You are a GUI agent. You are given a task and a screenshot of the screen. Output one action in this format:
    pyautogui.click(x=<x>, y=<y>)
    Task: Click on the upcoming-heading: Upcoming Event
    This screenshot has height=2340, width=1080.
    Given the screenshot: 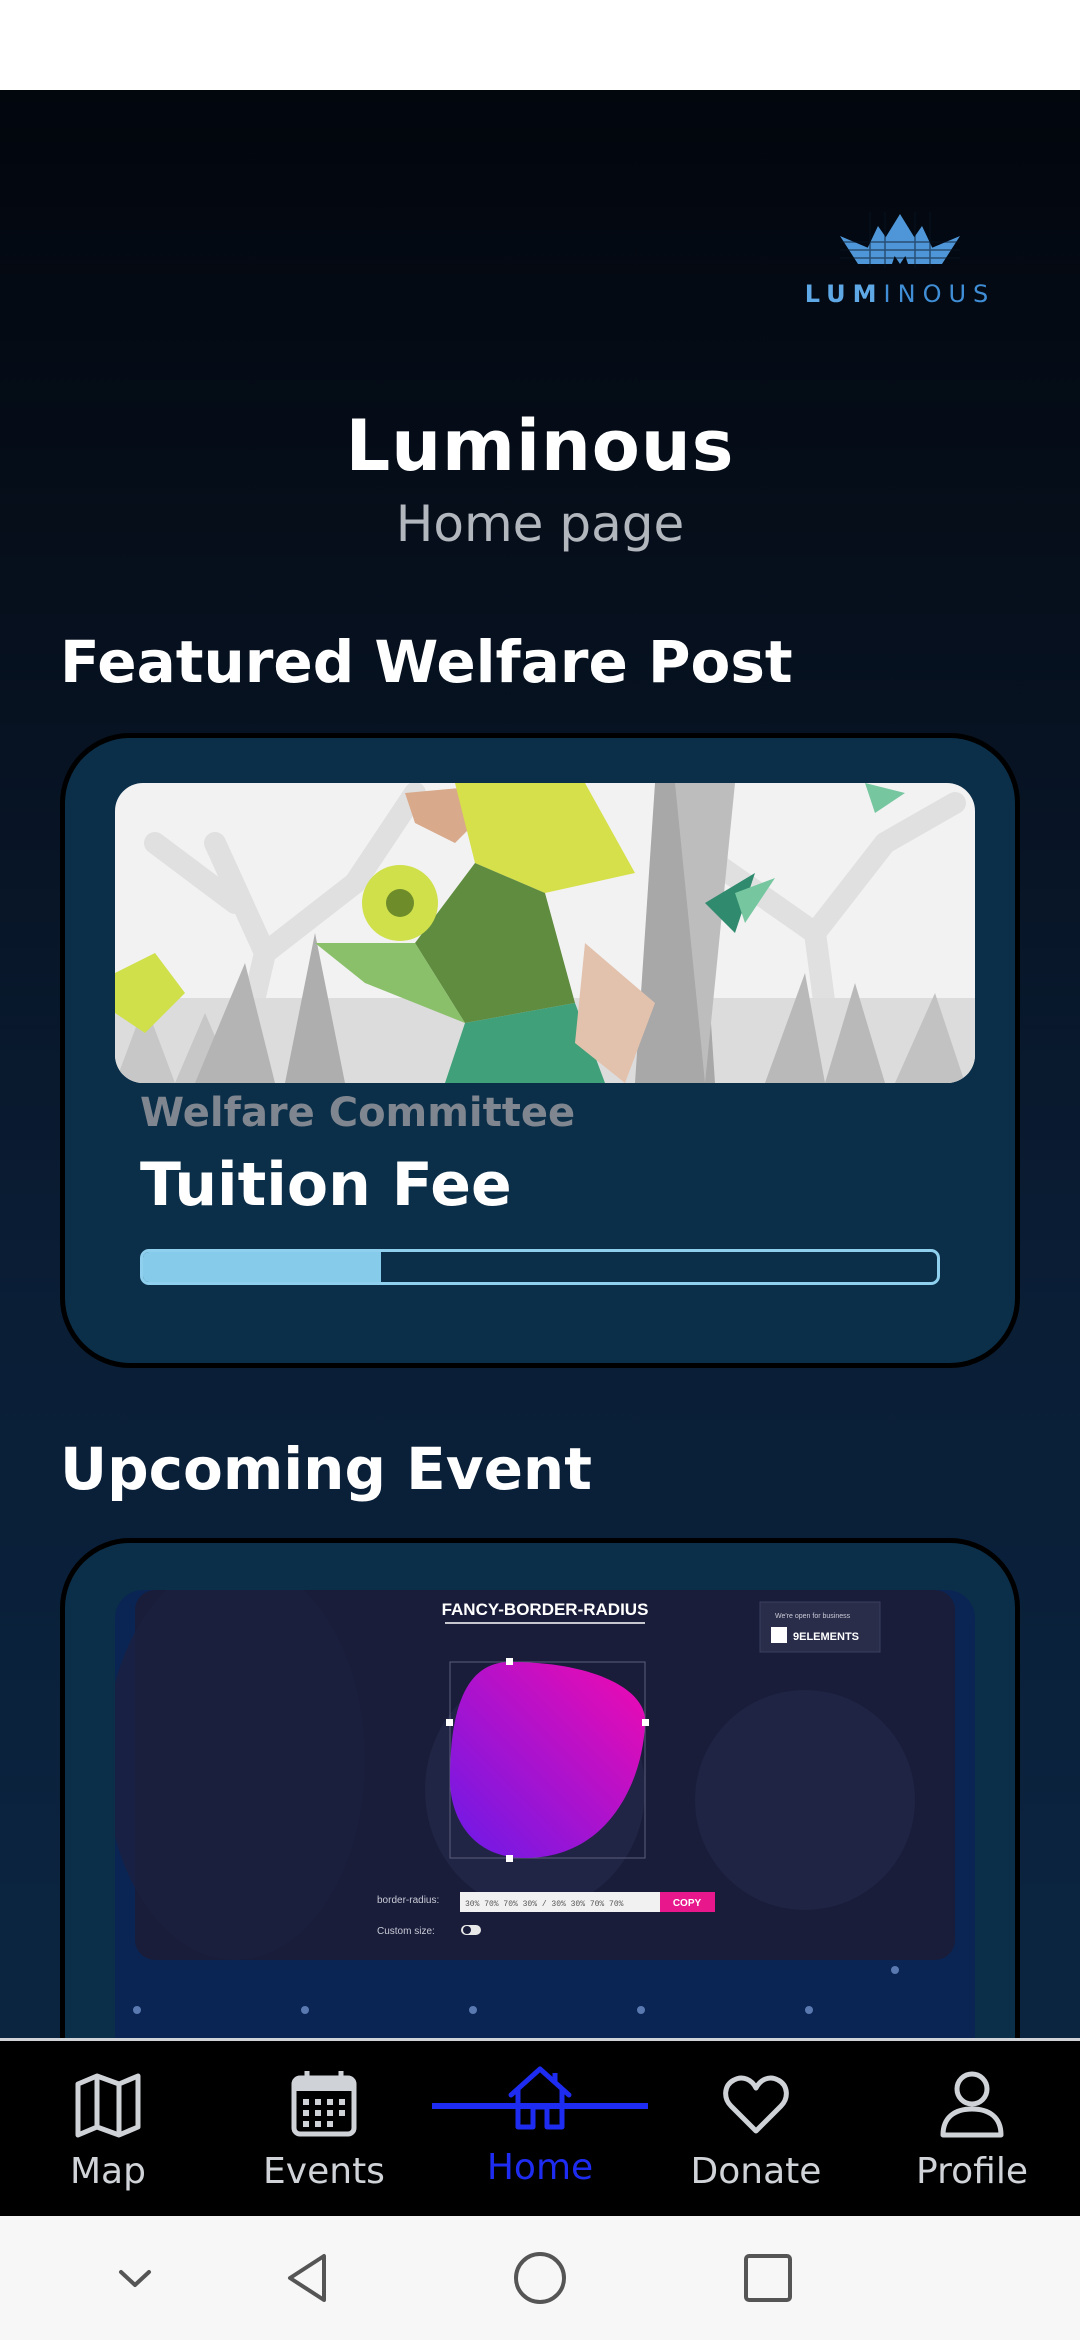 What is the action you would take?
    pyautogui.click(x=326, y=1469)
    